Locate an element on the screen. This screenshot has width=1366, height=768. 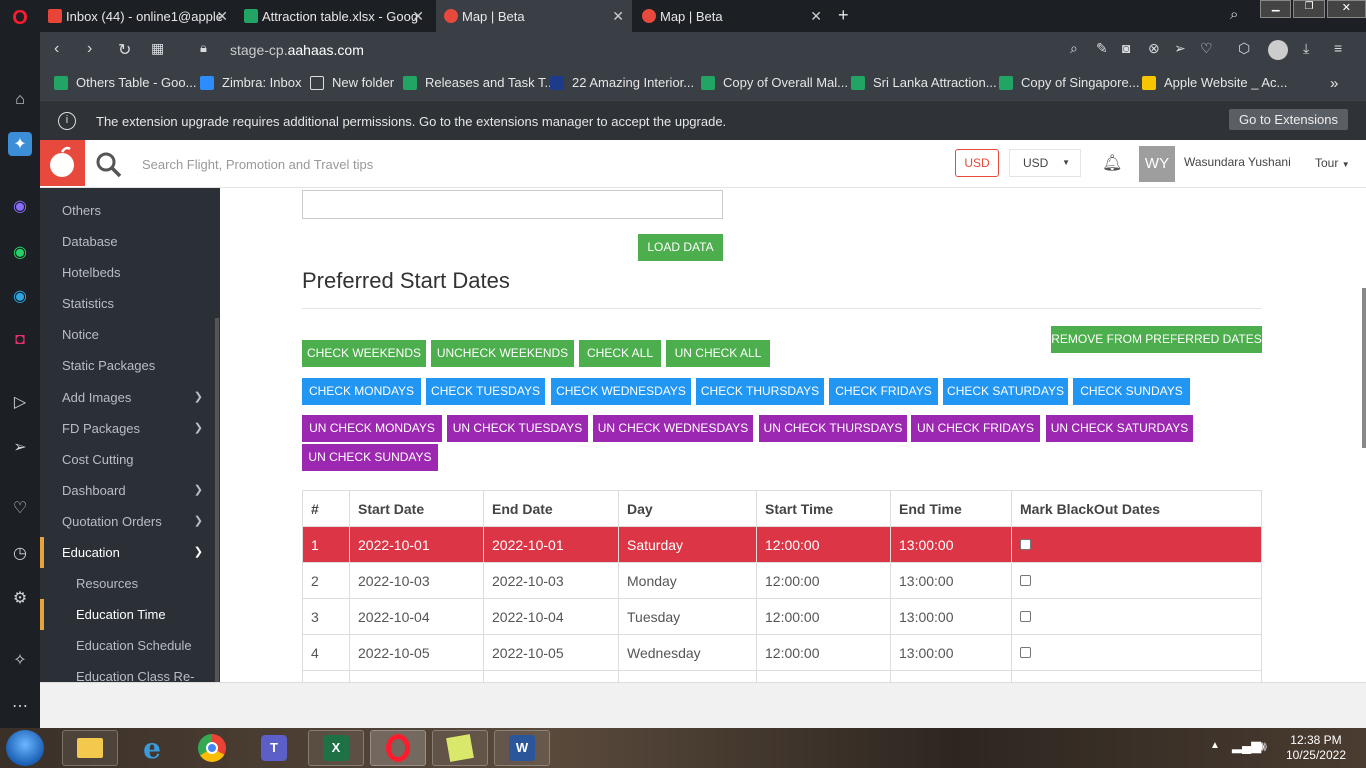
tab-map-beta-active: Map | Beta ✕ is located at coordinates (534, 16).